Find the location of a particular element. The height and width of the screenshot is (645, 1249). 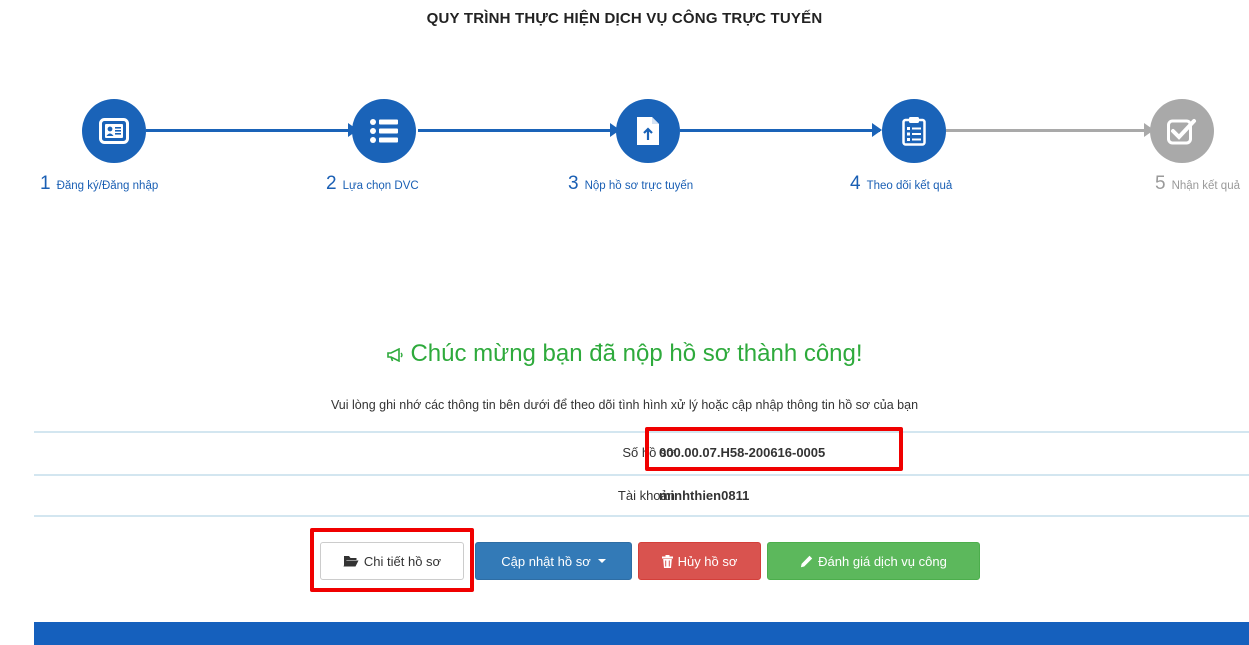

account-value: minhthien0811 is located at coordinates (704, 495).